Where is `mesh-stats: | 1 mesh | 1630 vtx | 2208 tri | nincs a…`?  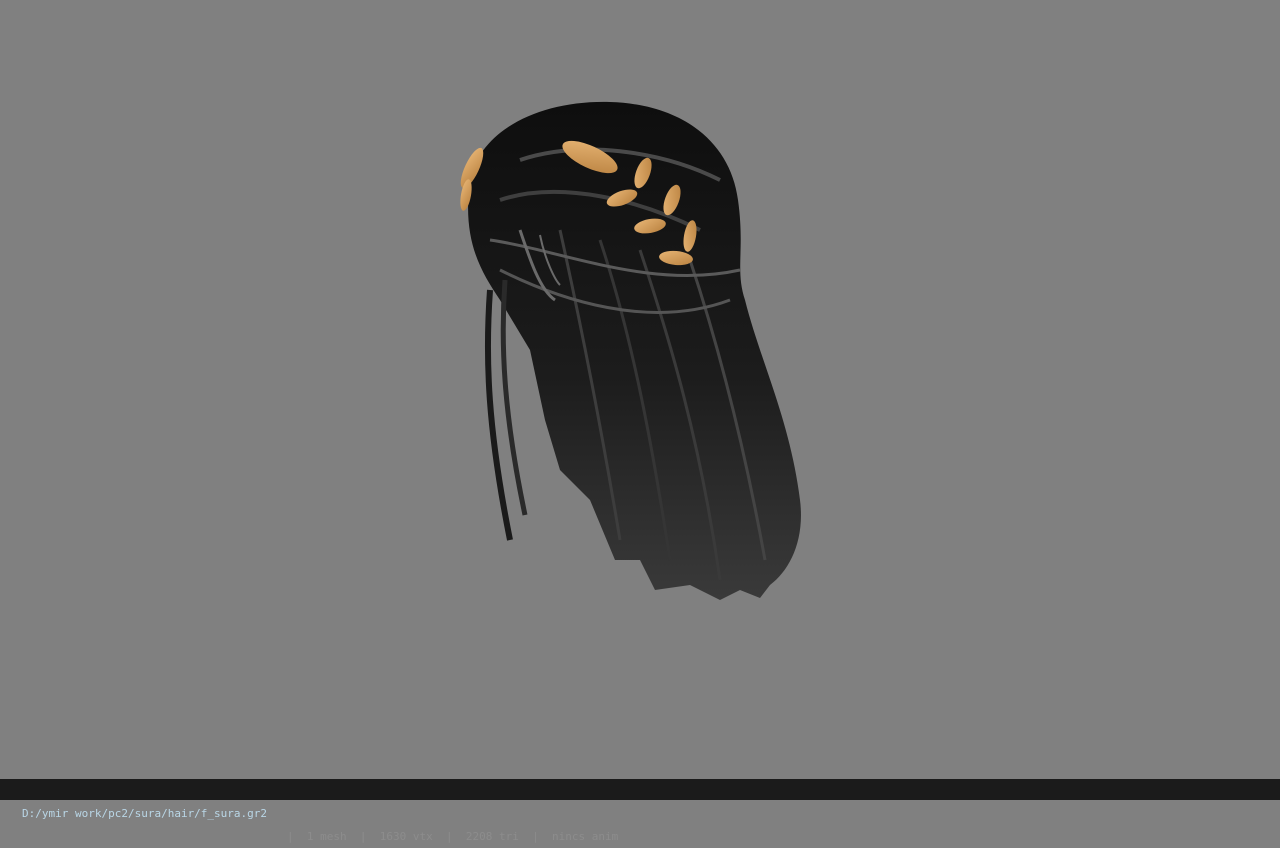
mesh-stats: | 1 mesh | 1630 vtx | 2208 tri | nincs a… is located at coordinates (452, 836).